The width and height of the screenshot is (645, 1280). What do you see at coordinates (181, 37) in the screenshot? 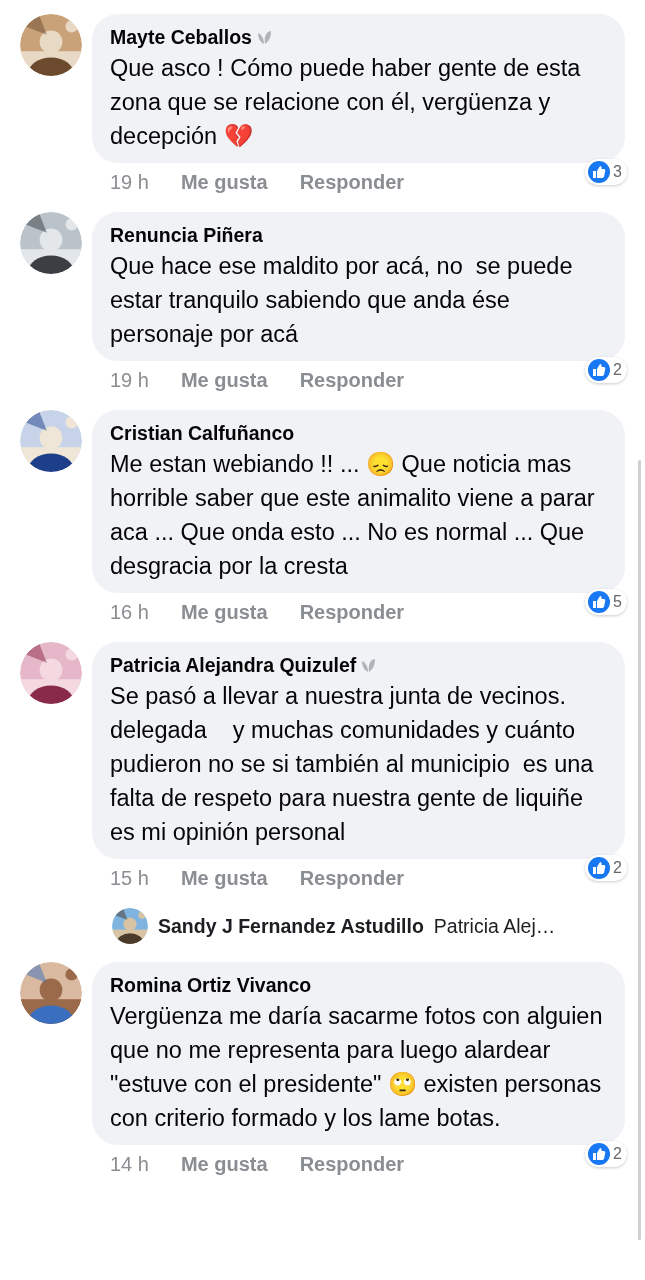
I see `author-name: Mayte Ceballos` at bounding box center [181, 37].